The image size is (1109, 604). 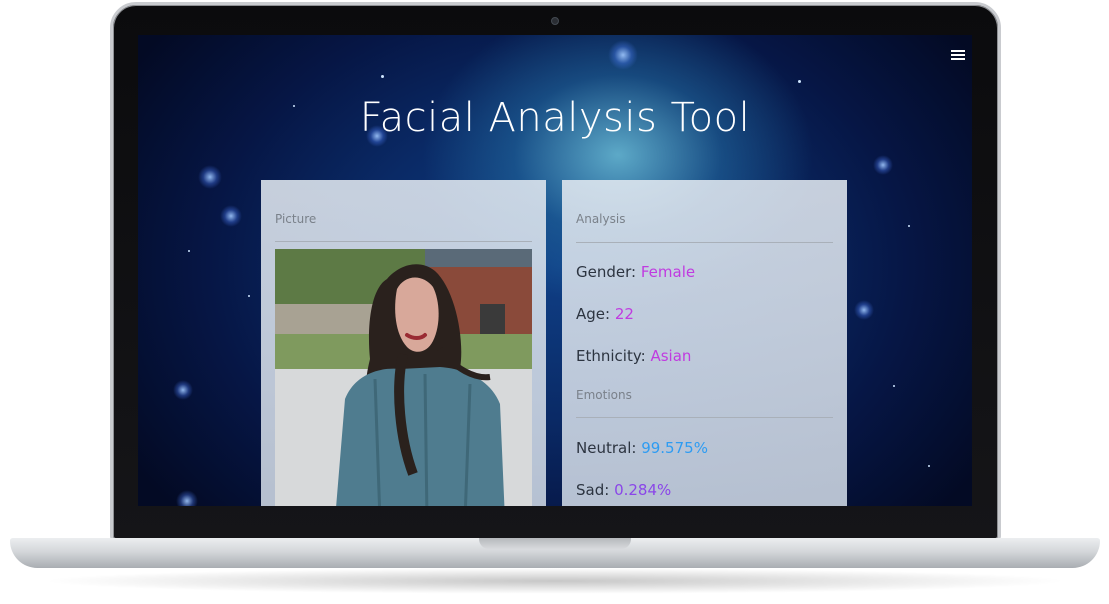 I want to click on age-row: Age: 22, so click(x=605, y=314).